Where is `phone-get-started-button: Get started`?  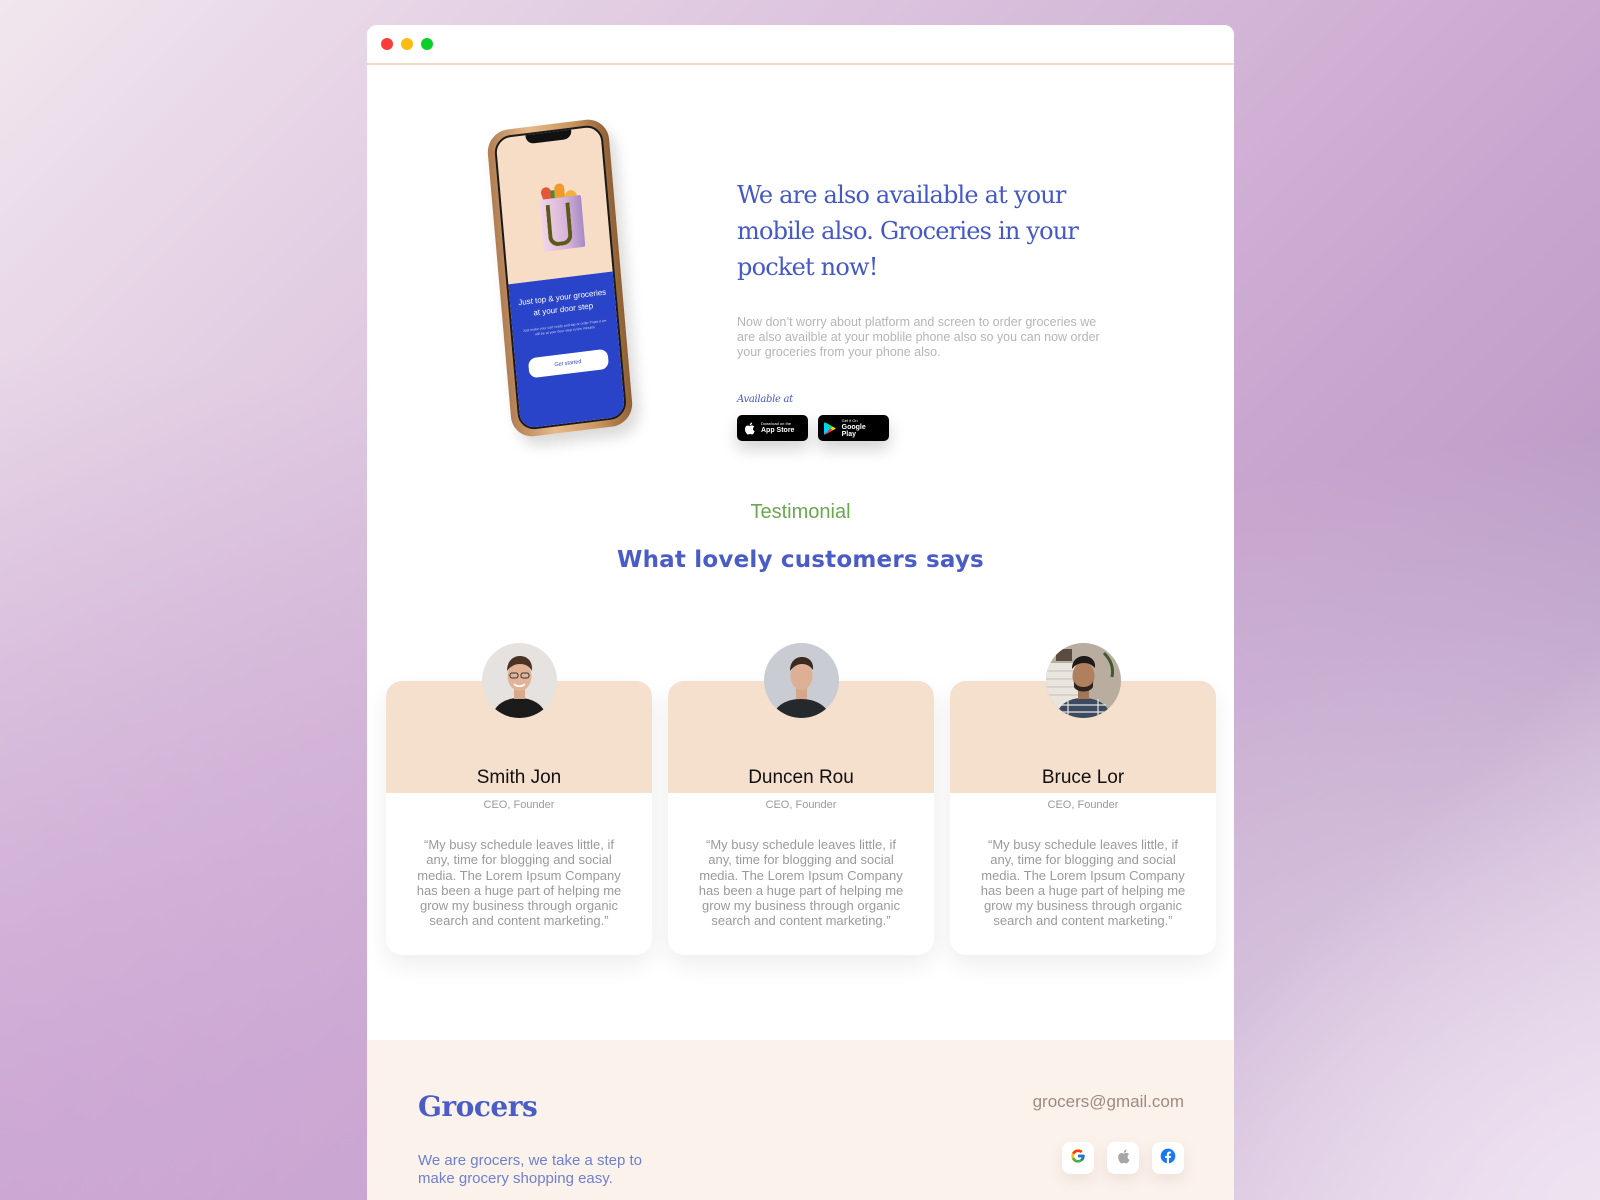 phone-get-started-button: Get started is located at coordinates (568, 363).